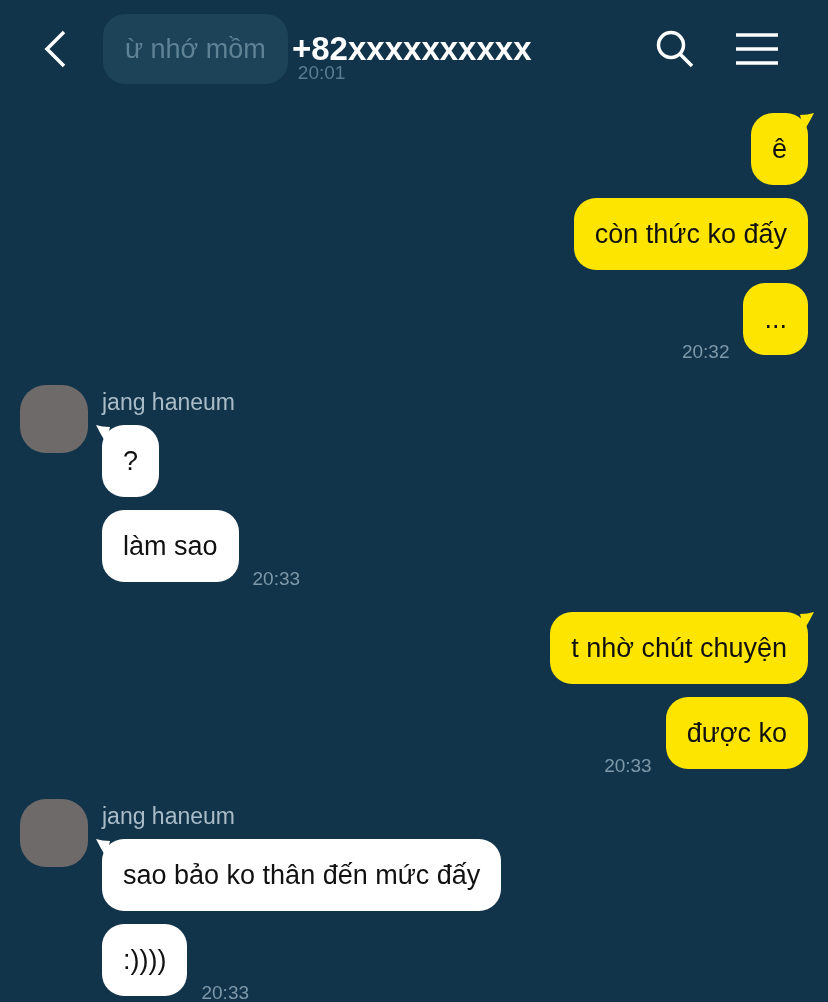  What do you see at coordinates (302, 875) in the screenshot?
I see `message-bubble: sao bảo ko thân đến mức đấy` at bounding box center [302, 875].